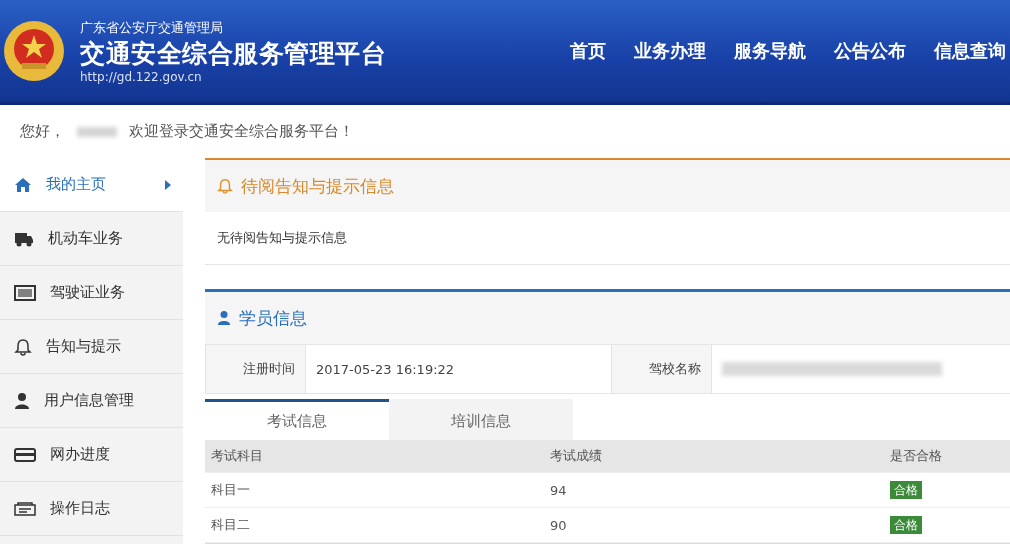 Image resolution: width=1010 pixels, height=551 pixels. Describe the element at coordinates (256, 369) in the screenshot. I see `field-label: 注册时间` at that location.